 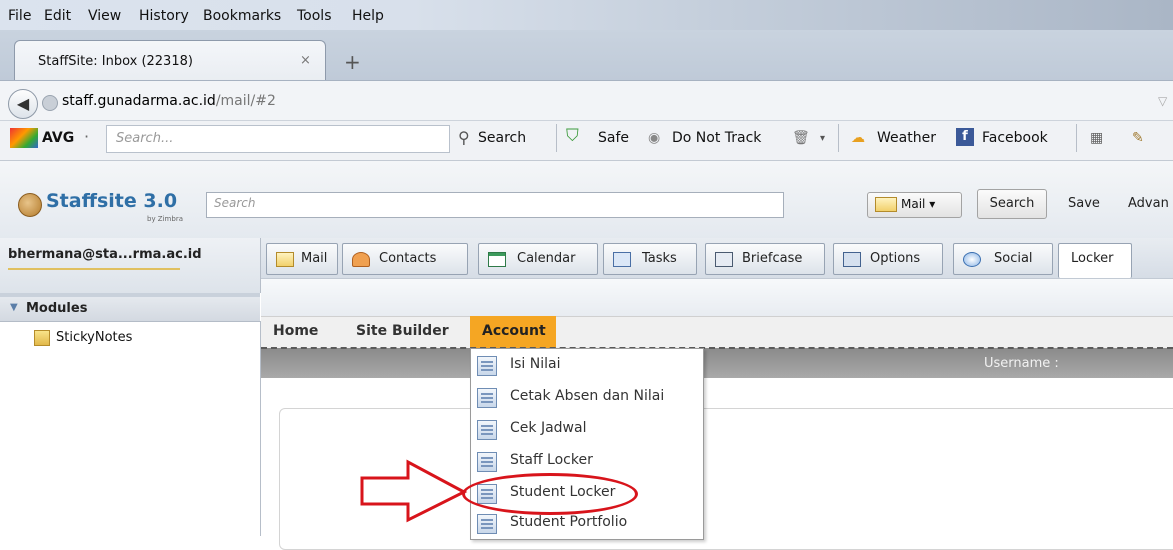 I want to click on modules-label: Modules, so click(x=57, y=308).